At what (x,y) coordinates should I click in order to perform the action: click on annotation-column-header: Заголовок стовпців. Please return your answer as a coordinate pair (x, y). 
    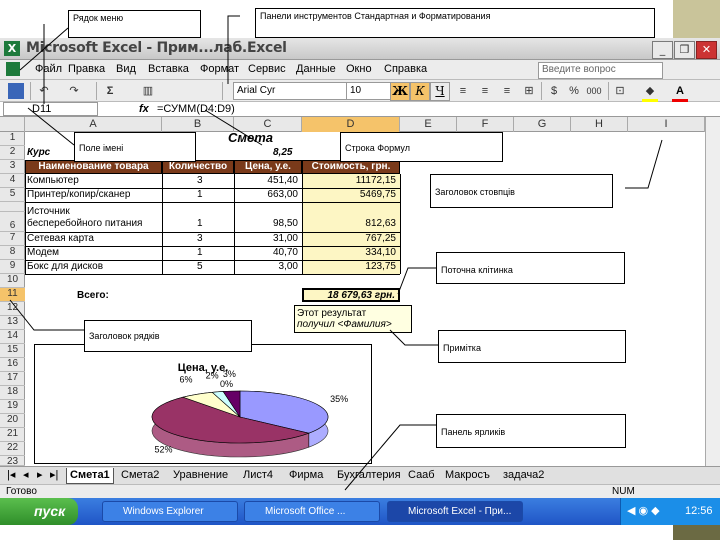
    Looking at the image, I should click on (521, 191).